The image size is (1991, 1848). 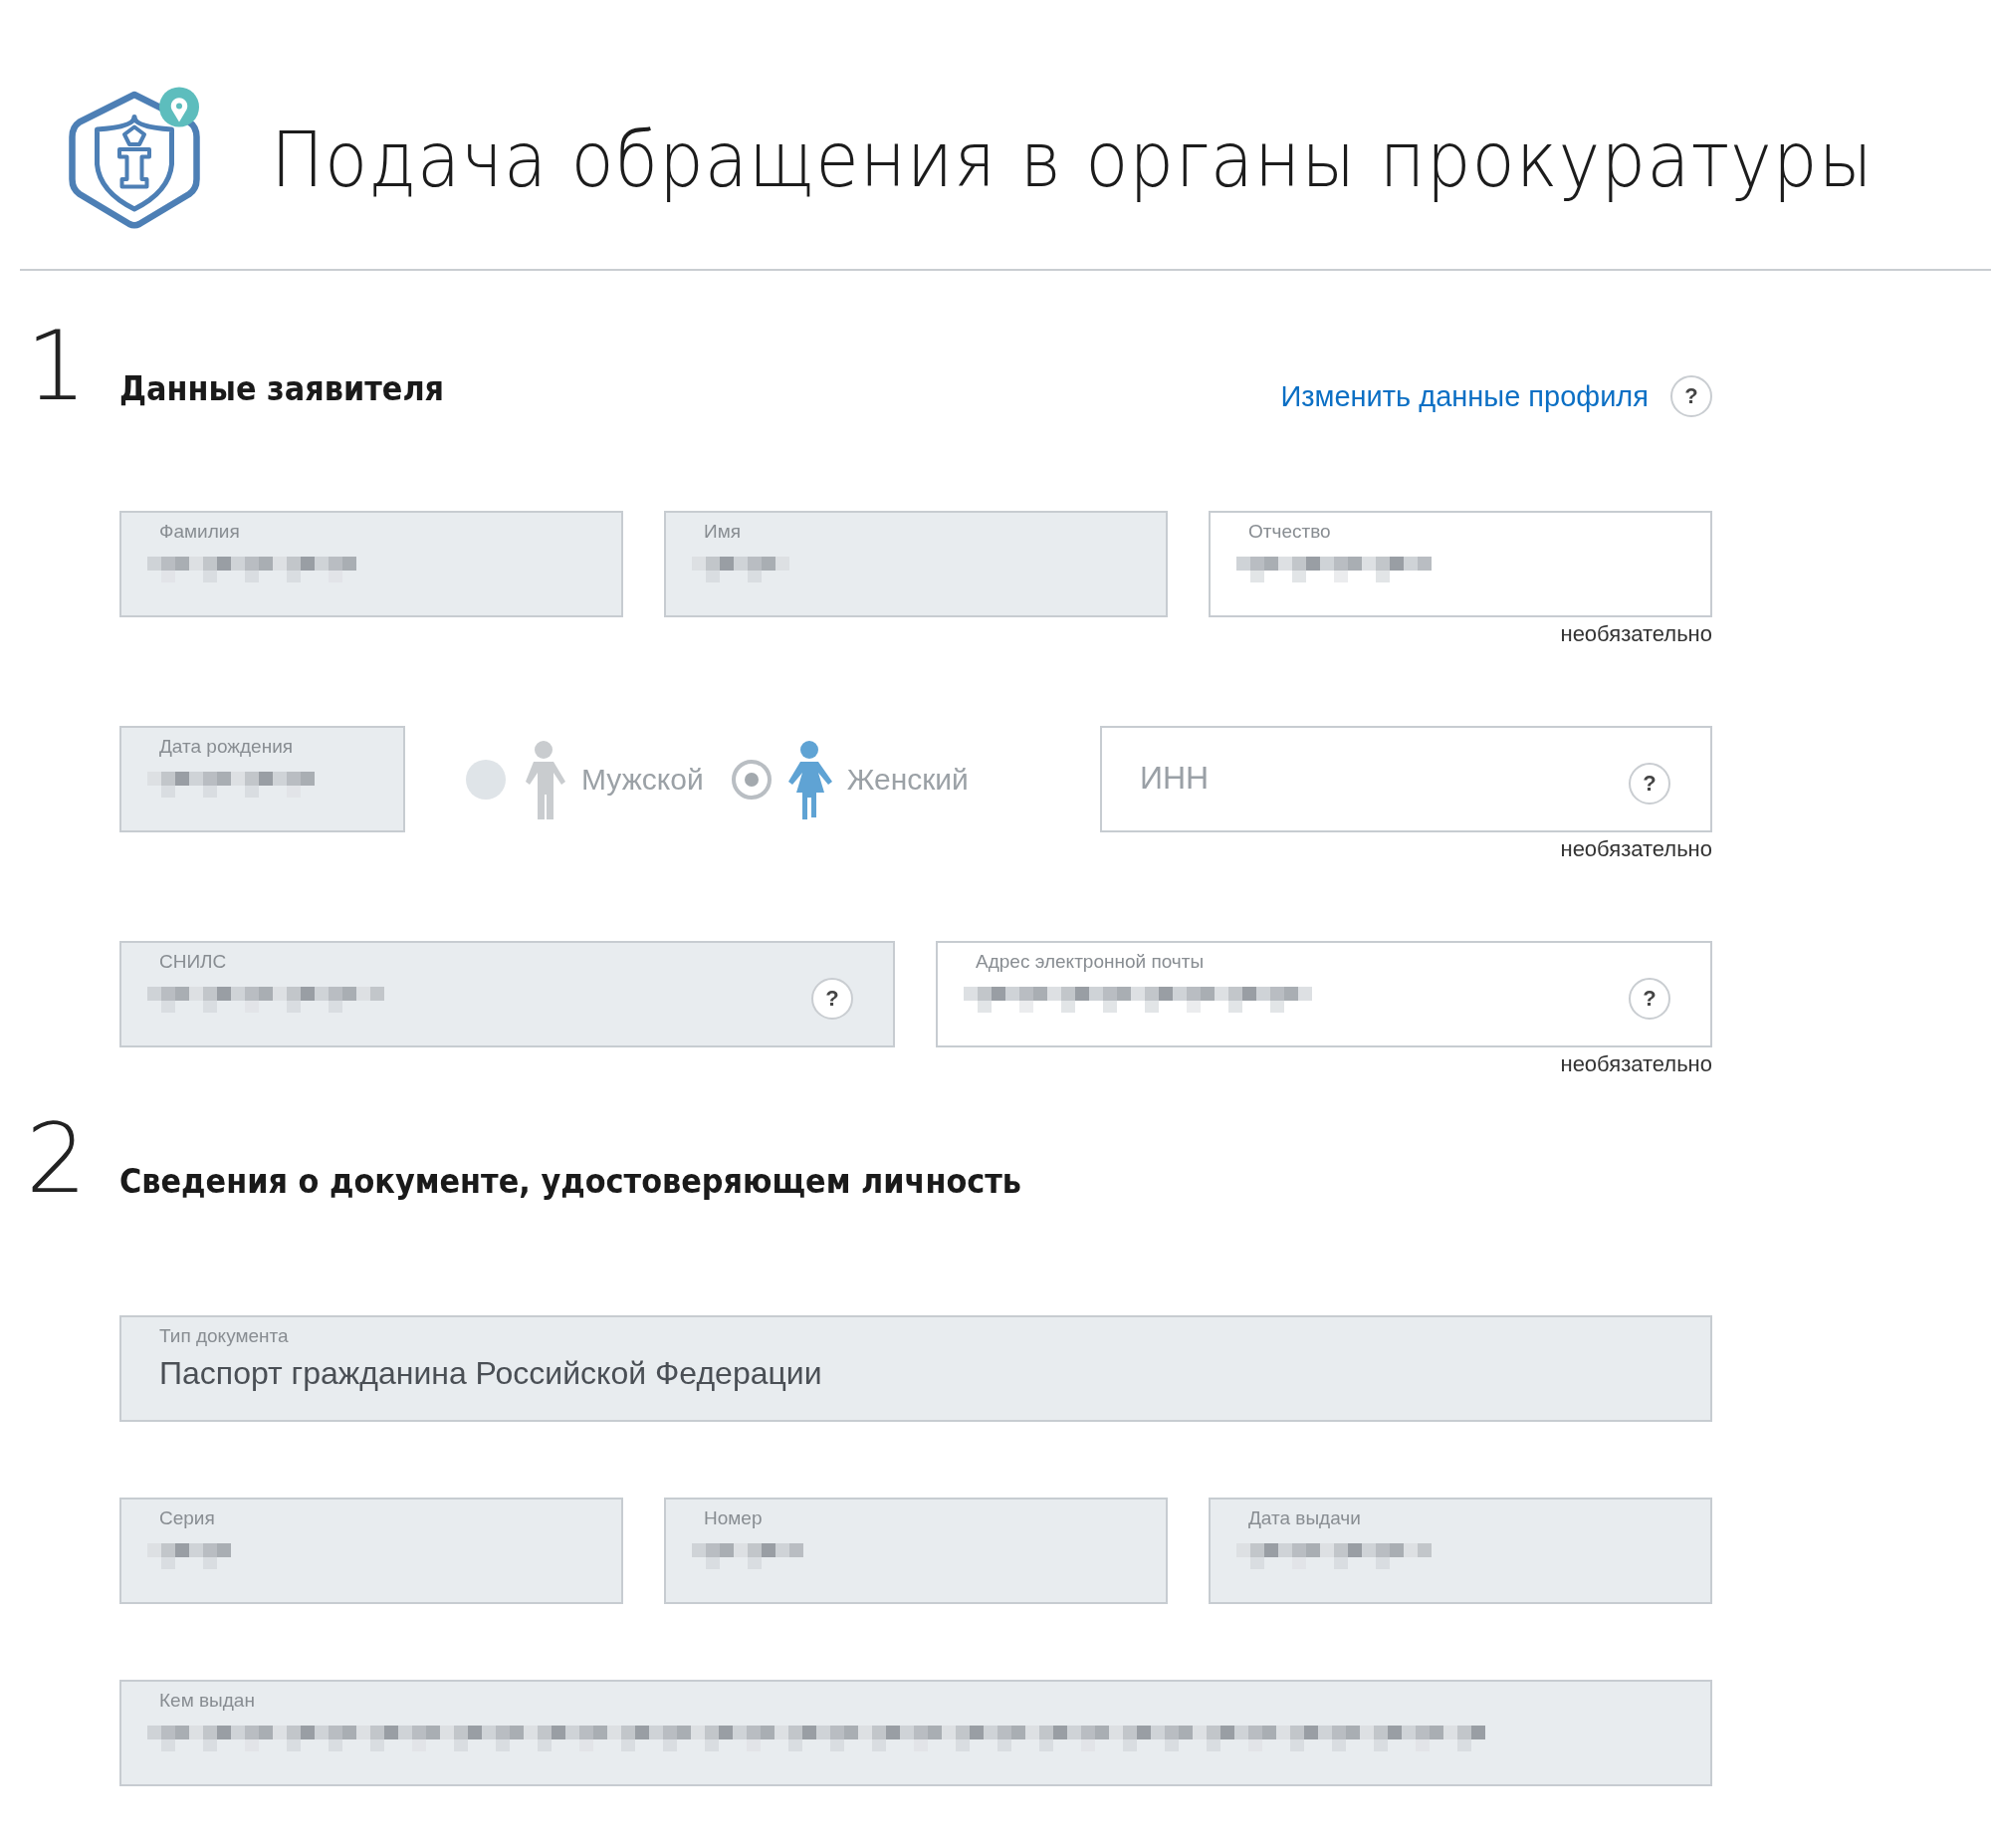 What do you see at coordinates (1290, 532) in the screenshot?
I see `field-label: Отчество` at bounding box center [1290, 532].